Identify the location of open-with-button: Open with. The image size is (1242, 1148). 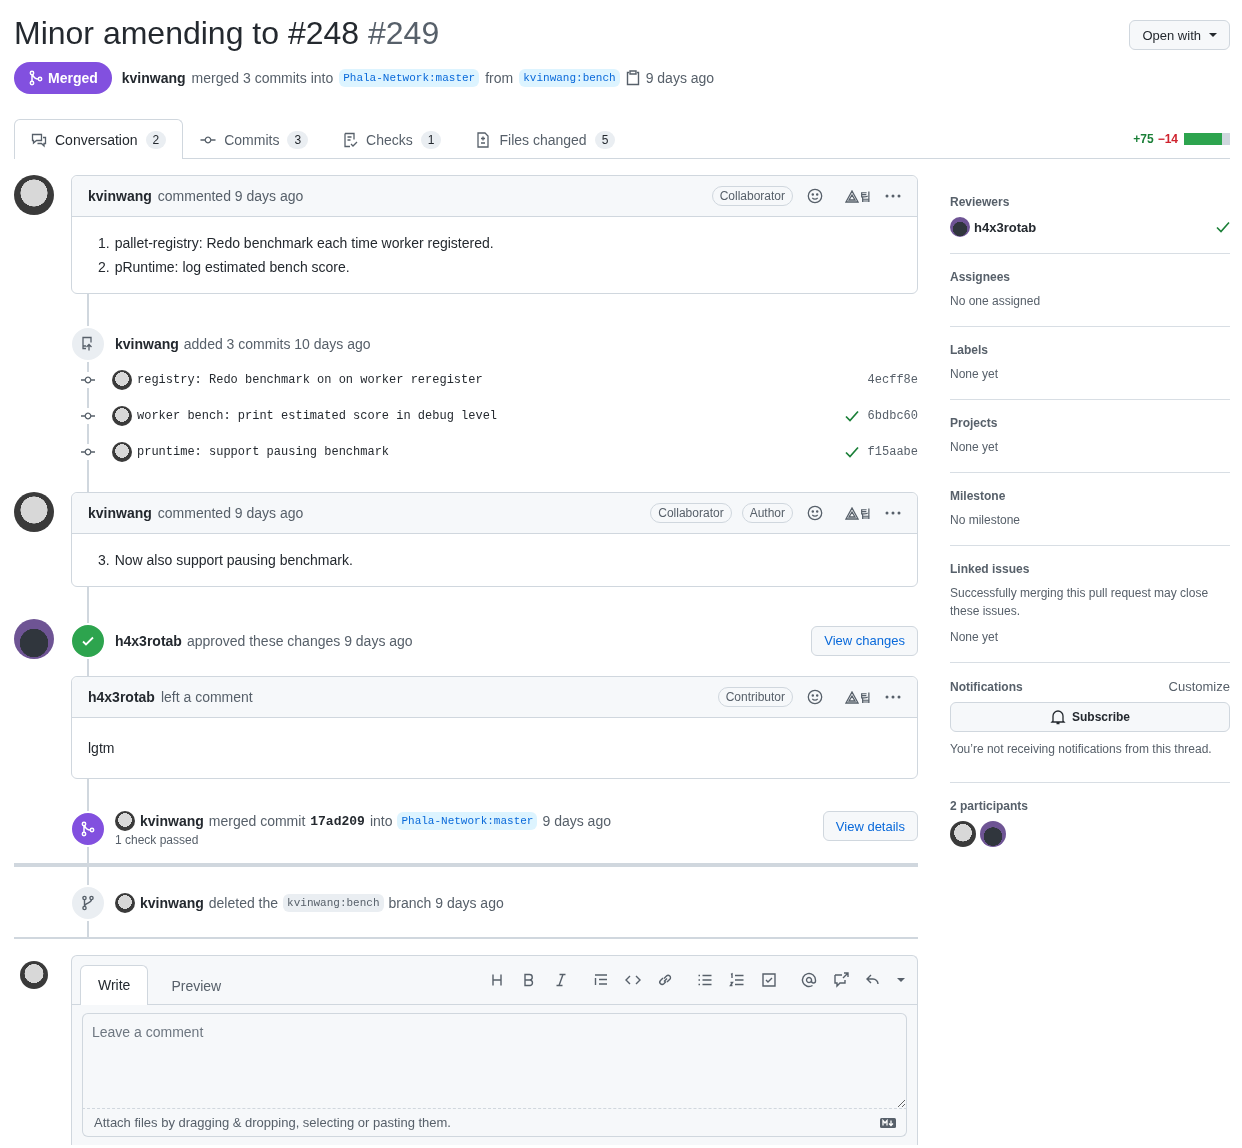
(1179, 35).